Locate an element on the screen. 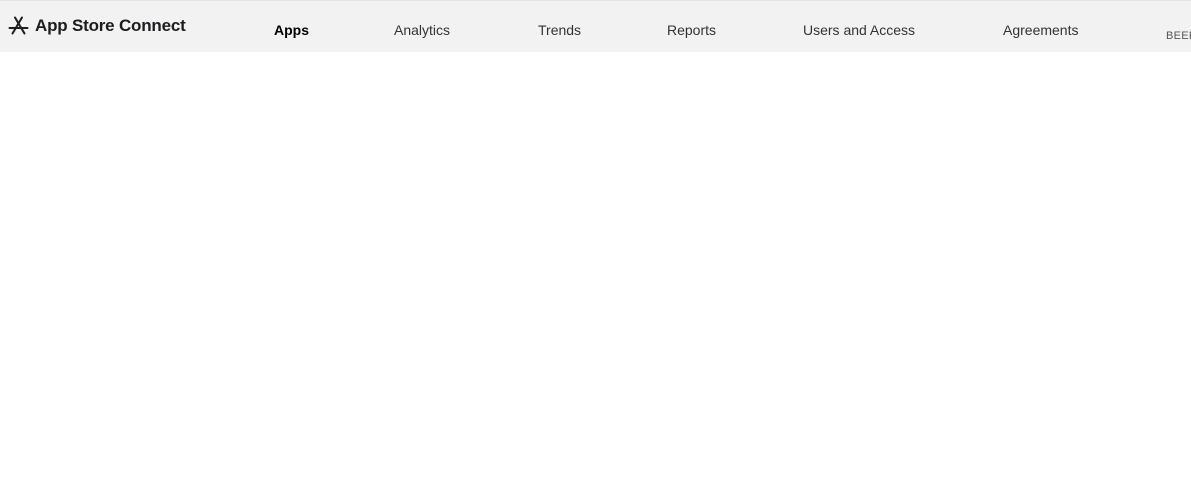 The image size is (1191, 499). nav-item-apps: Apps is located at coordinates (291, 30).